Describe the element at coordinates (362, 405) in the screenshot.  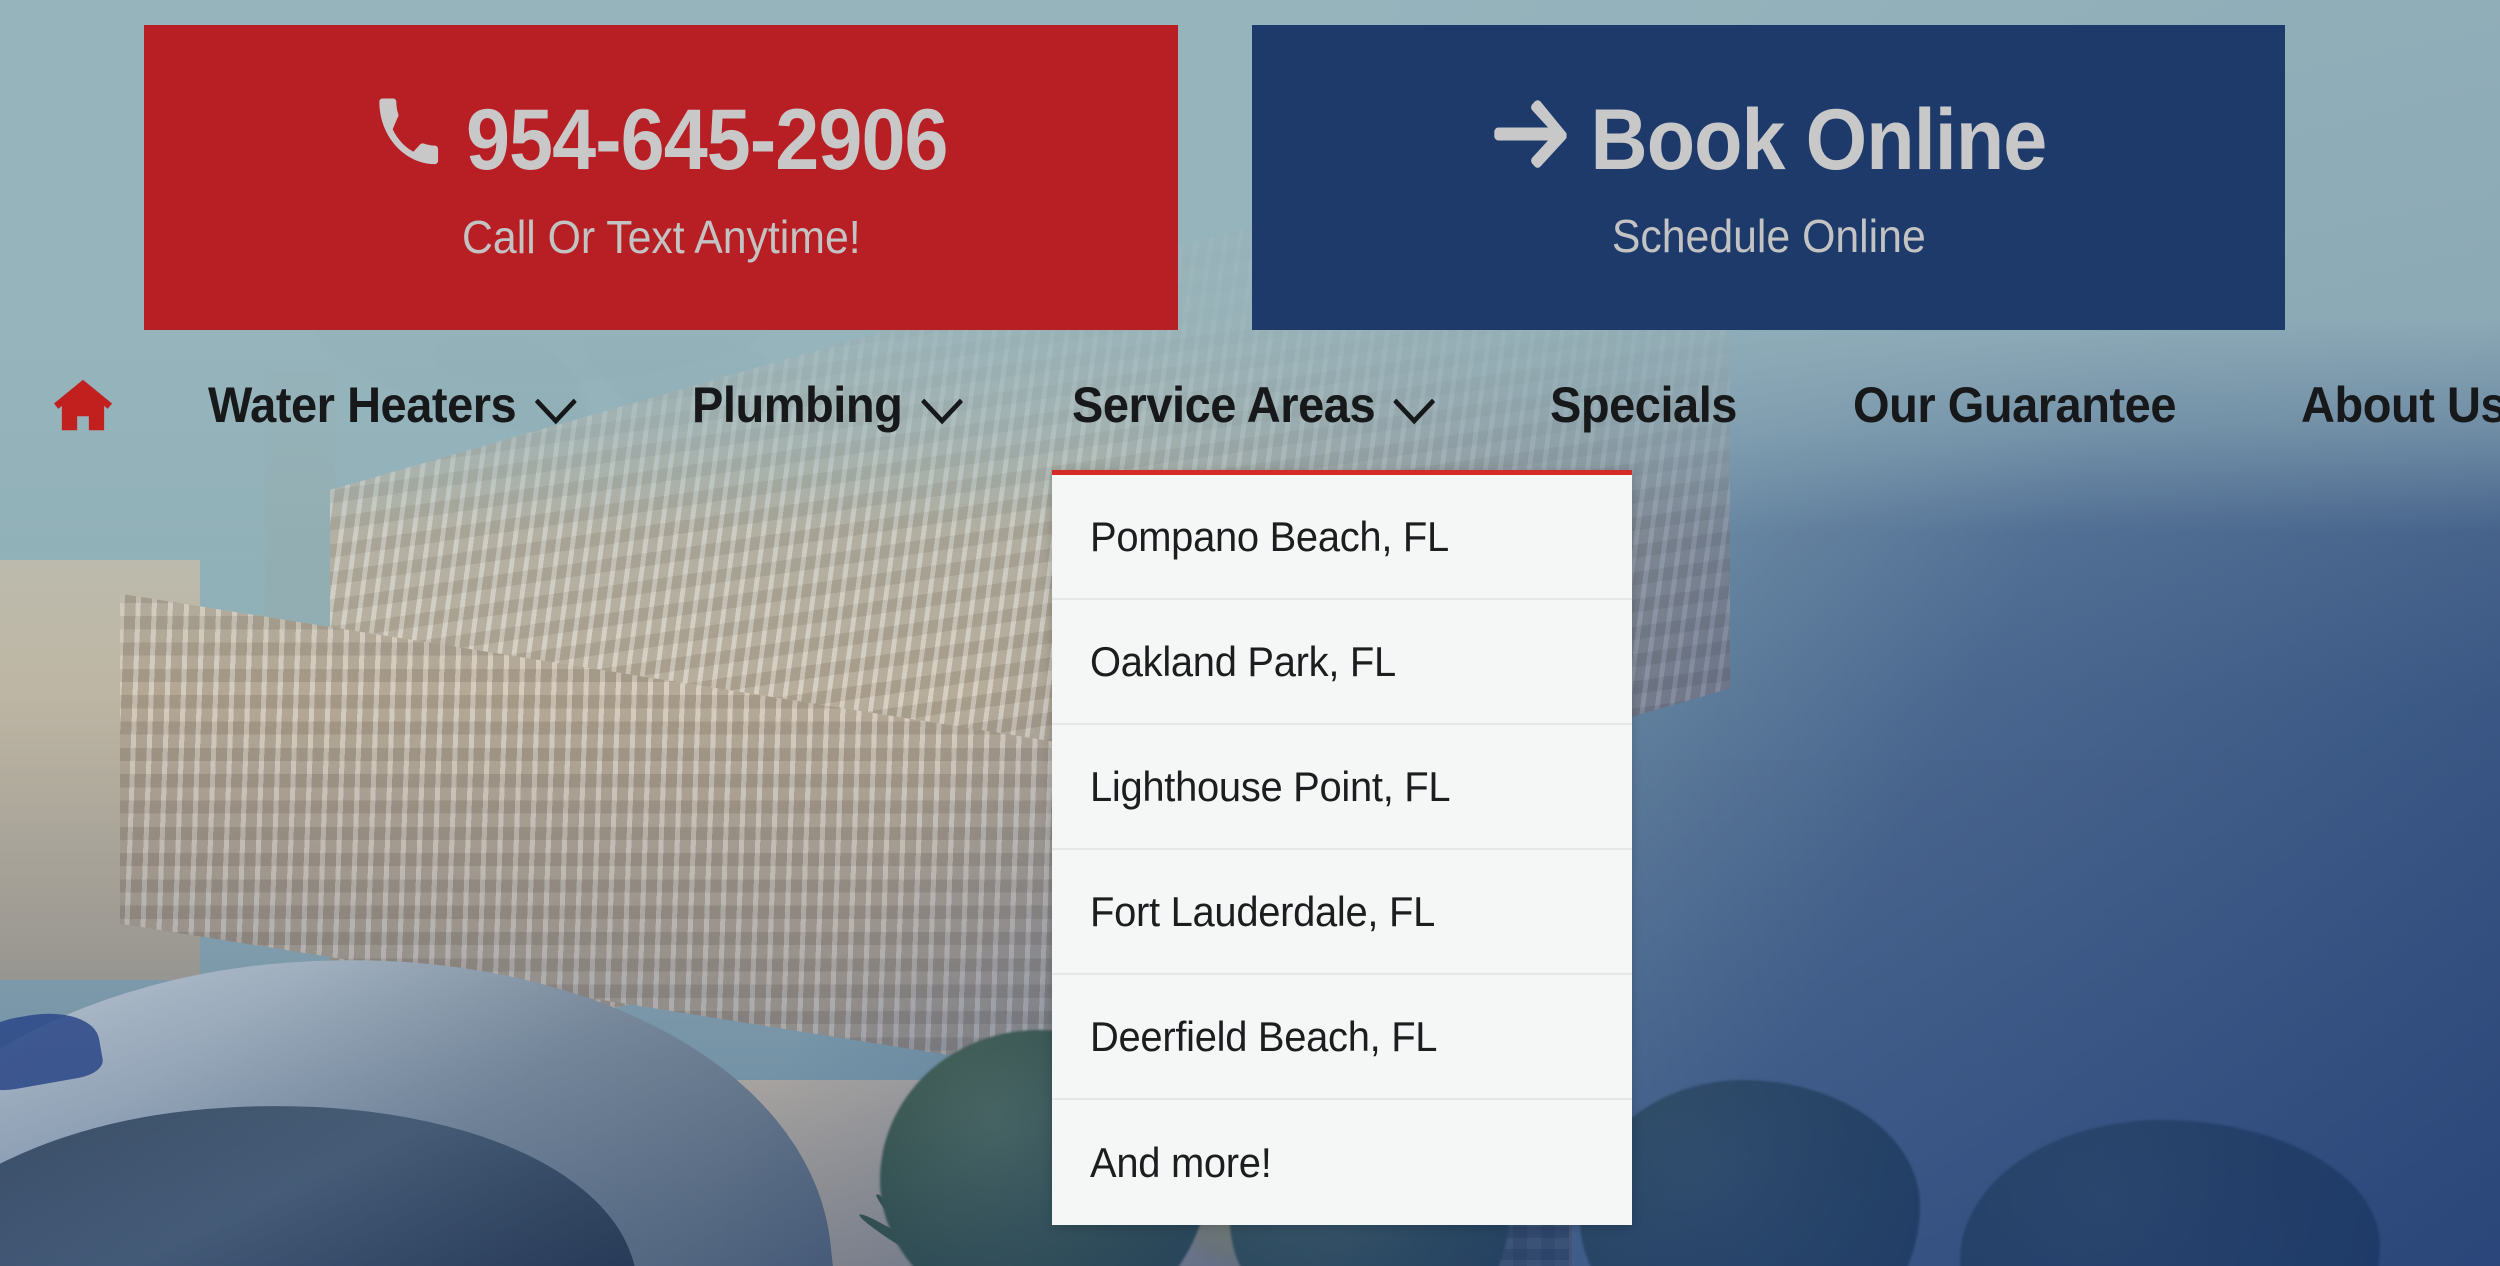
I see `nav-label: Water Heaters` at that location.